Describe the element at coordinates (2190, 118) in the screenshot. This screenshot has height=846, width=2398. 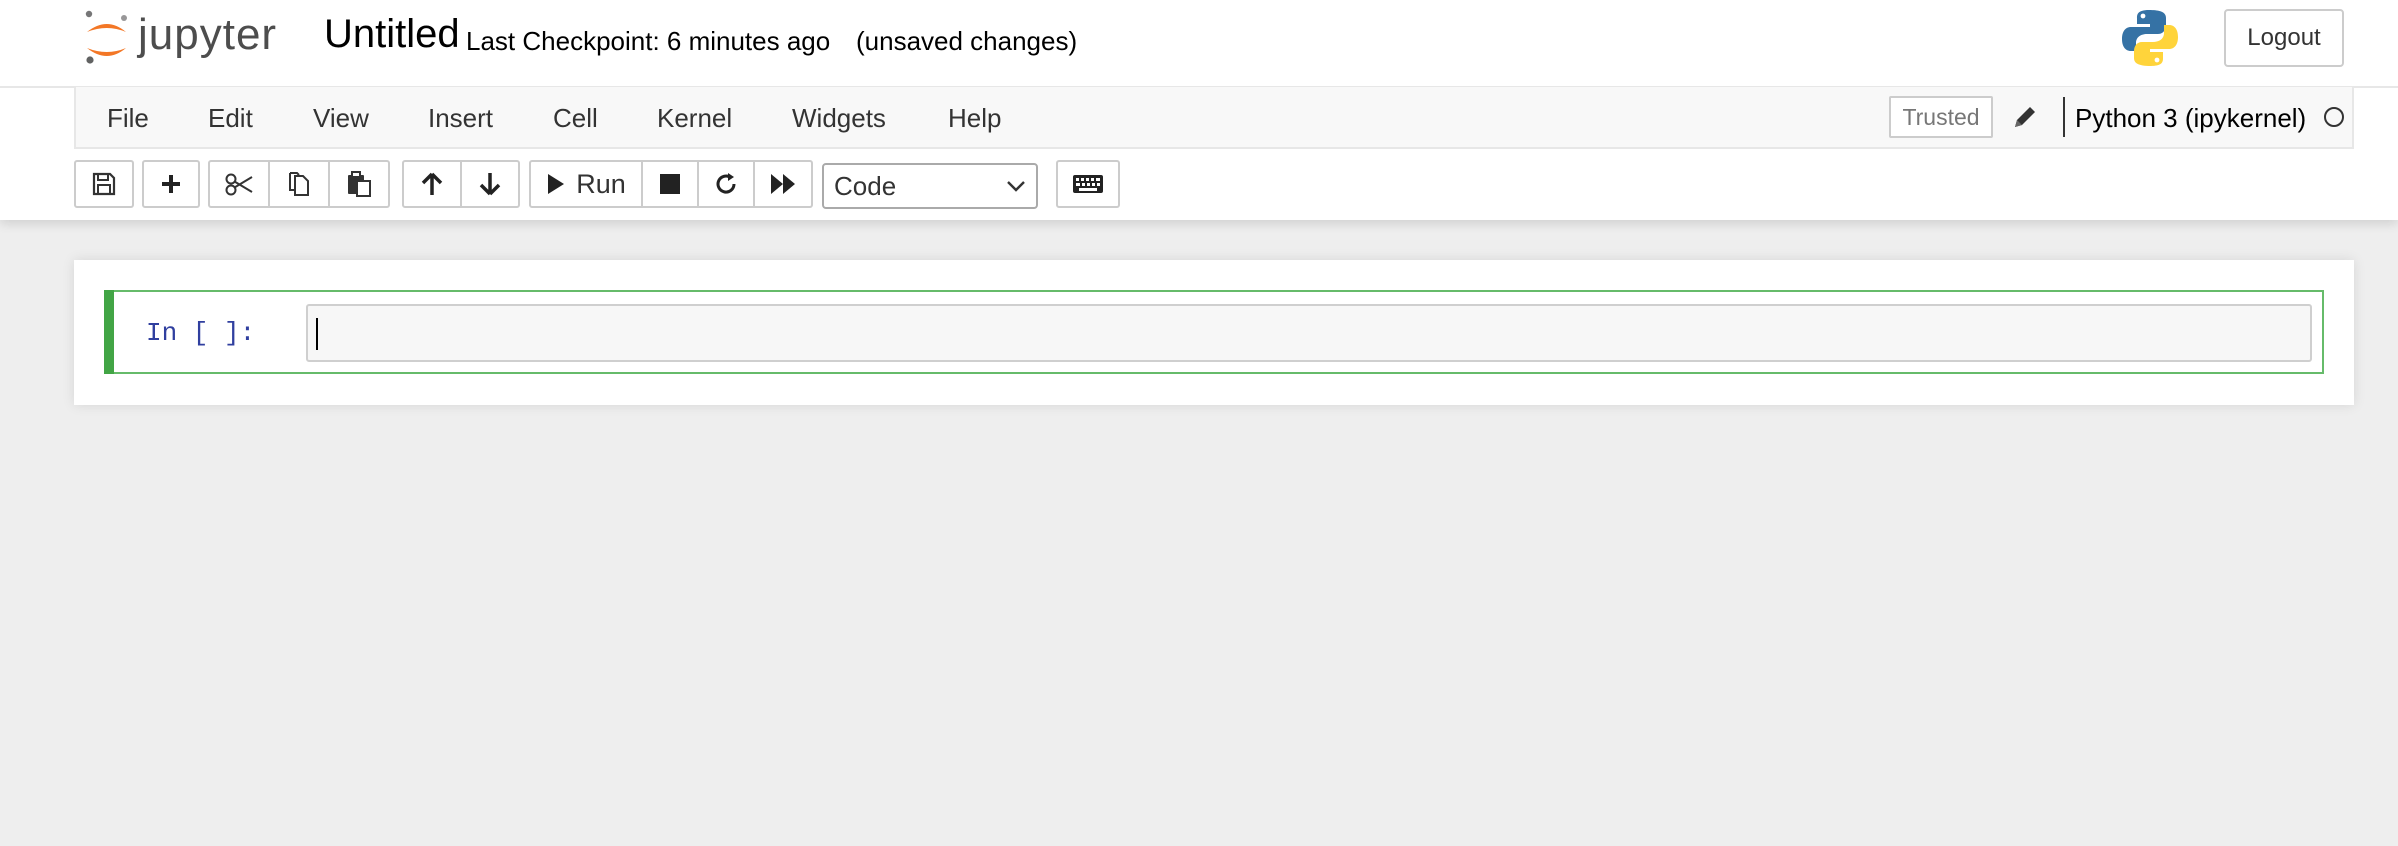
I see `kernel-name: Python 3 (ipykernel)` at that location.